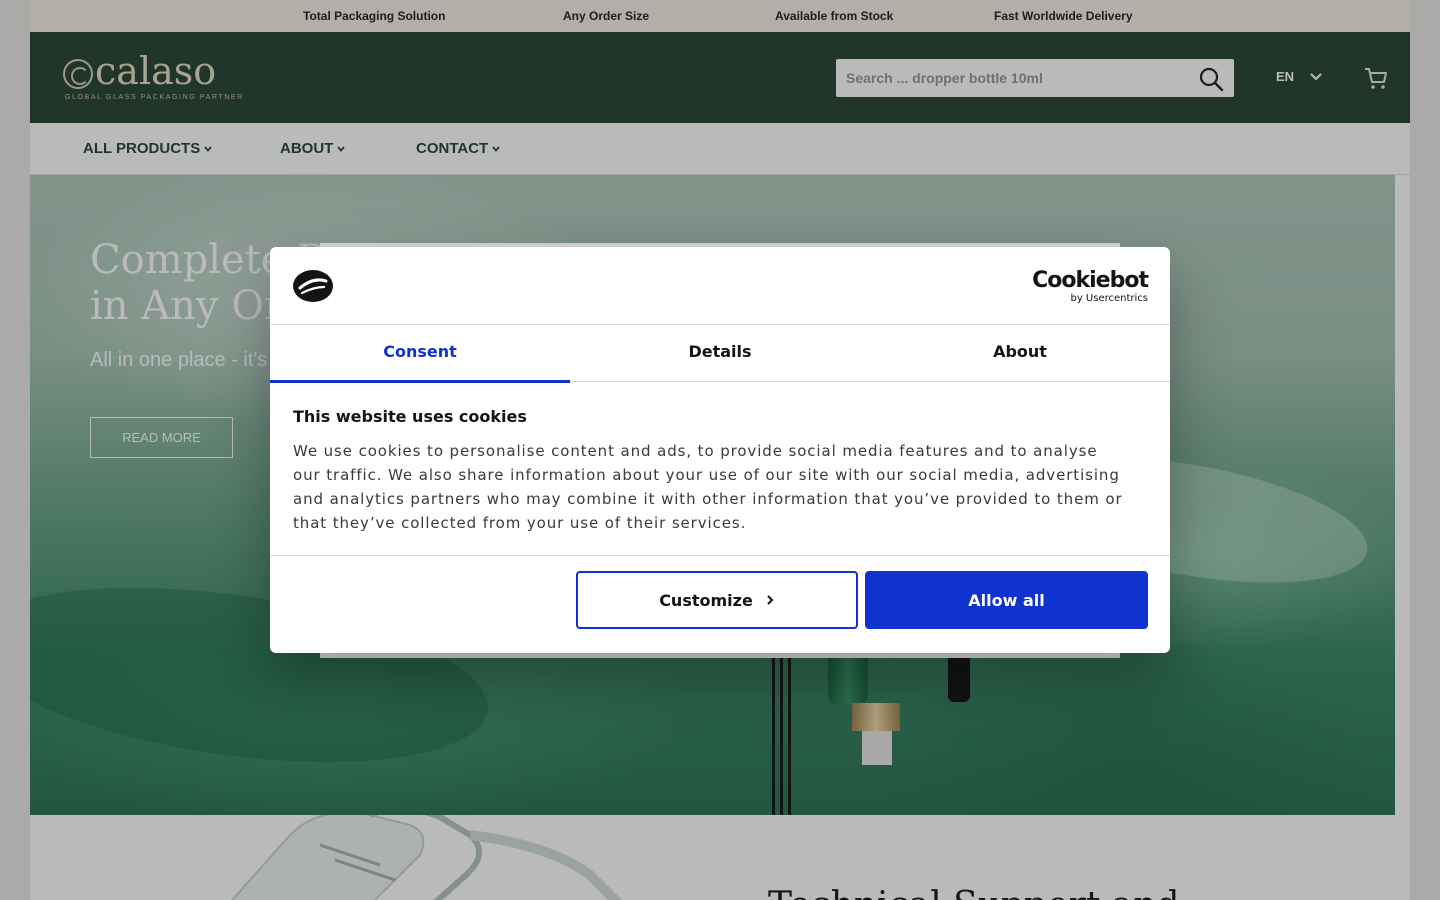  Describe the element at coordinates (1090, 280) in the screenshot. I see `cookiebot-brand-name: Cookiebot` at that location.